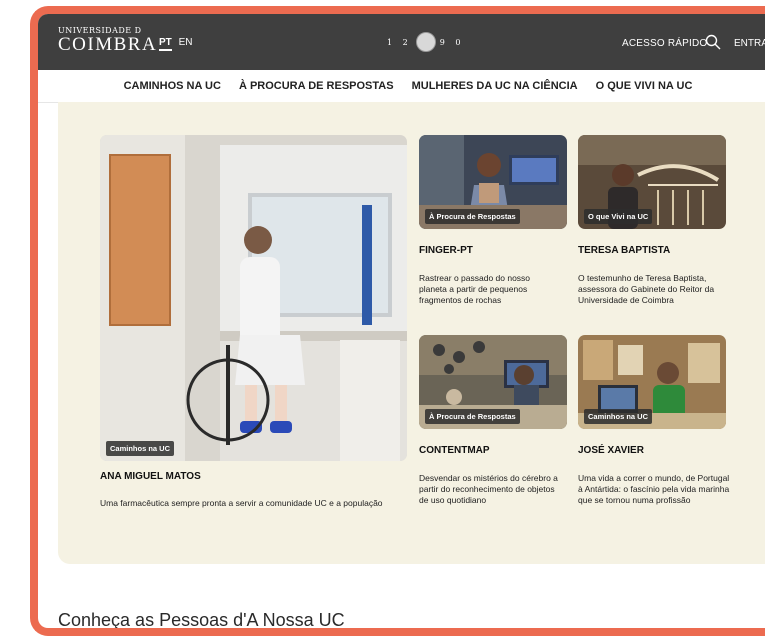 Image resolution: width=765 pixels, height=642 pixels. Describe the element at coordinates (454, 450) in the screenshot. I see `story-title-contentmap: CONTENTMAP` at that location.